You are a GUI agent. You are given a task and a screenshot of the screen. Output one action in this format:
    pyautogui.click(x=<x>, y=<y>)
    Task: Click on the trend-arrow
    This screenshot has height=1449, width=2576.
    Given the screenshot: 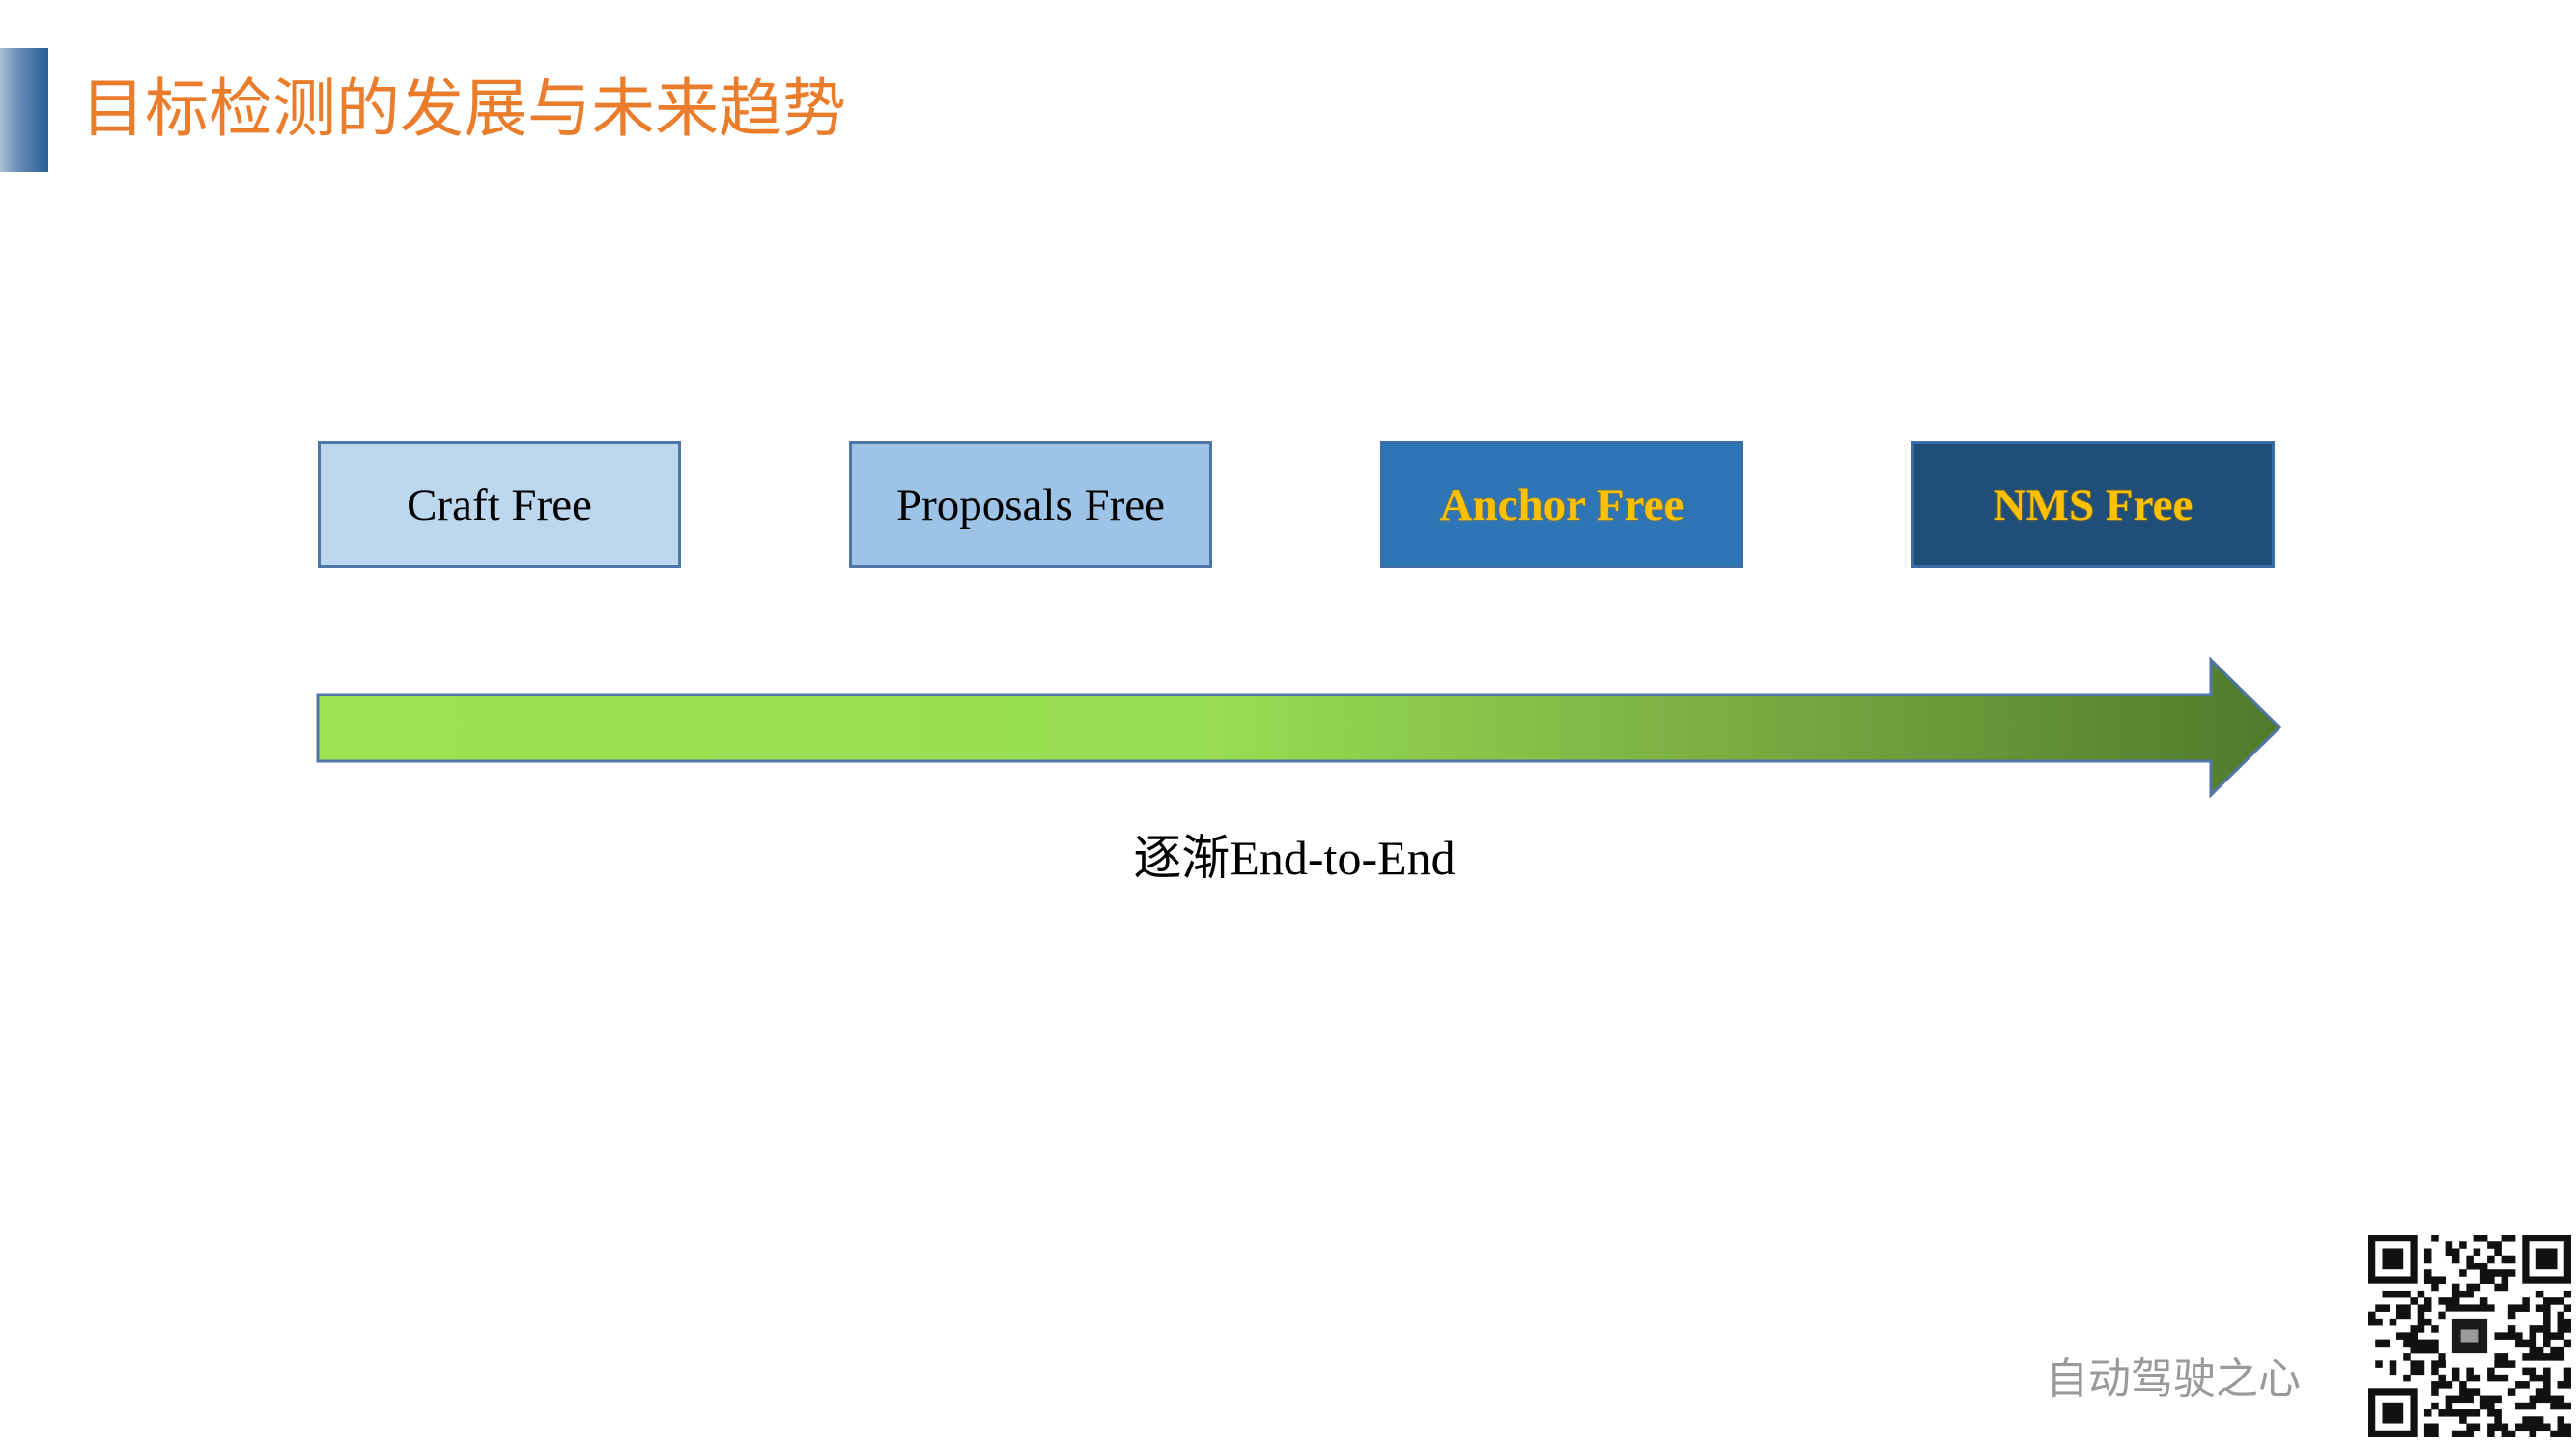 What is the action you would take?
    pyautogui.click(x=1299, y=727)
    